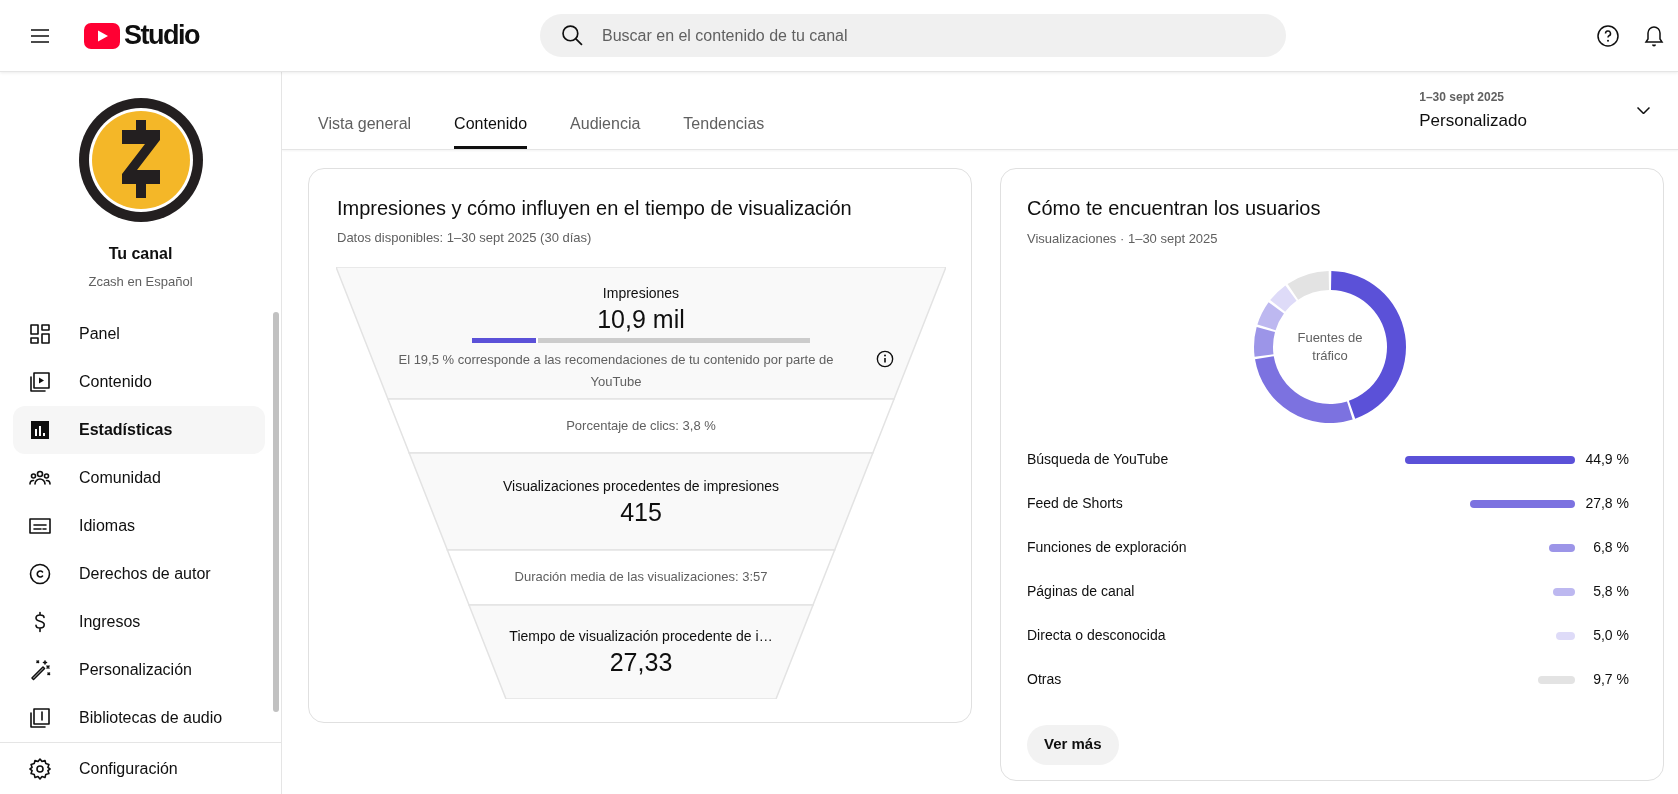 This screenshot has width=1678, height=794. I want to click on card-subtitle: Datos disponibles: 1–30 sept 2025 (30 días), so click(465, 238).